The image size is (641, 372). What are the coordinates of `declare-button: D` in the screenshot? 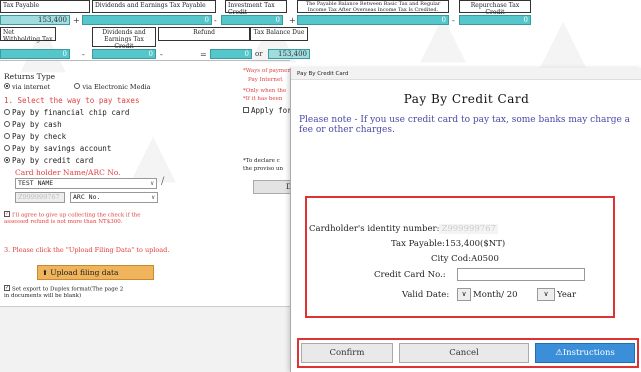 It's located at (273, 187).